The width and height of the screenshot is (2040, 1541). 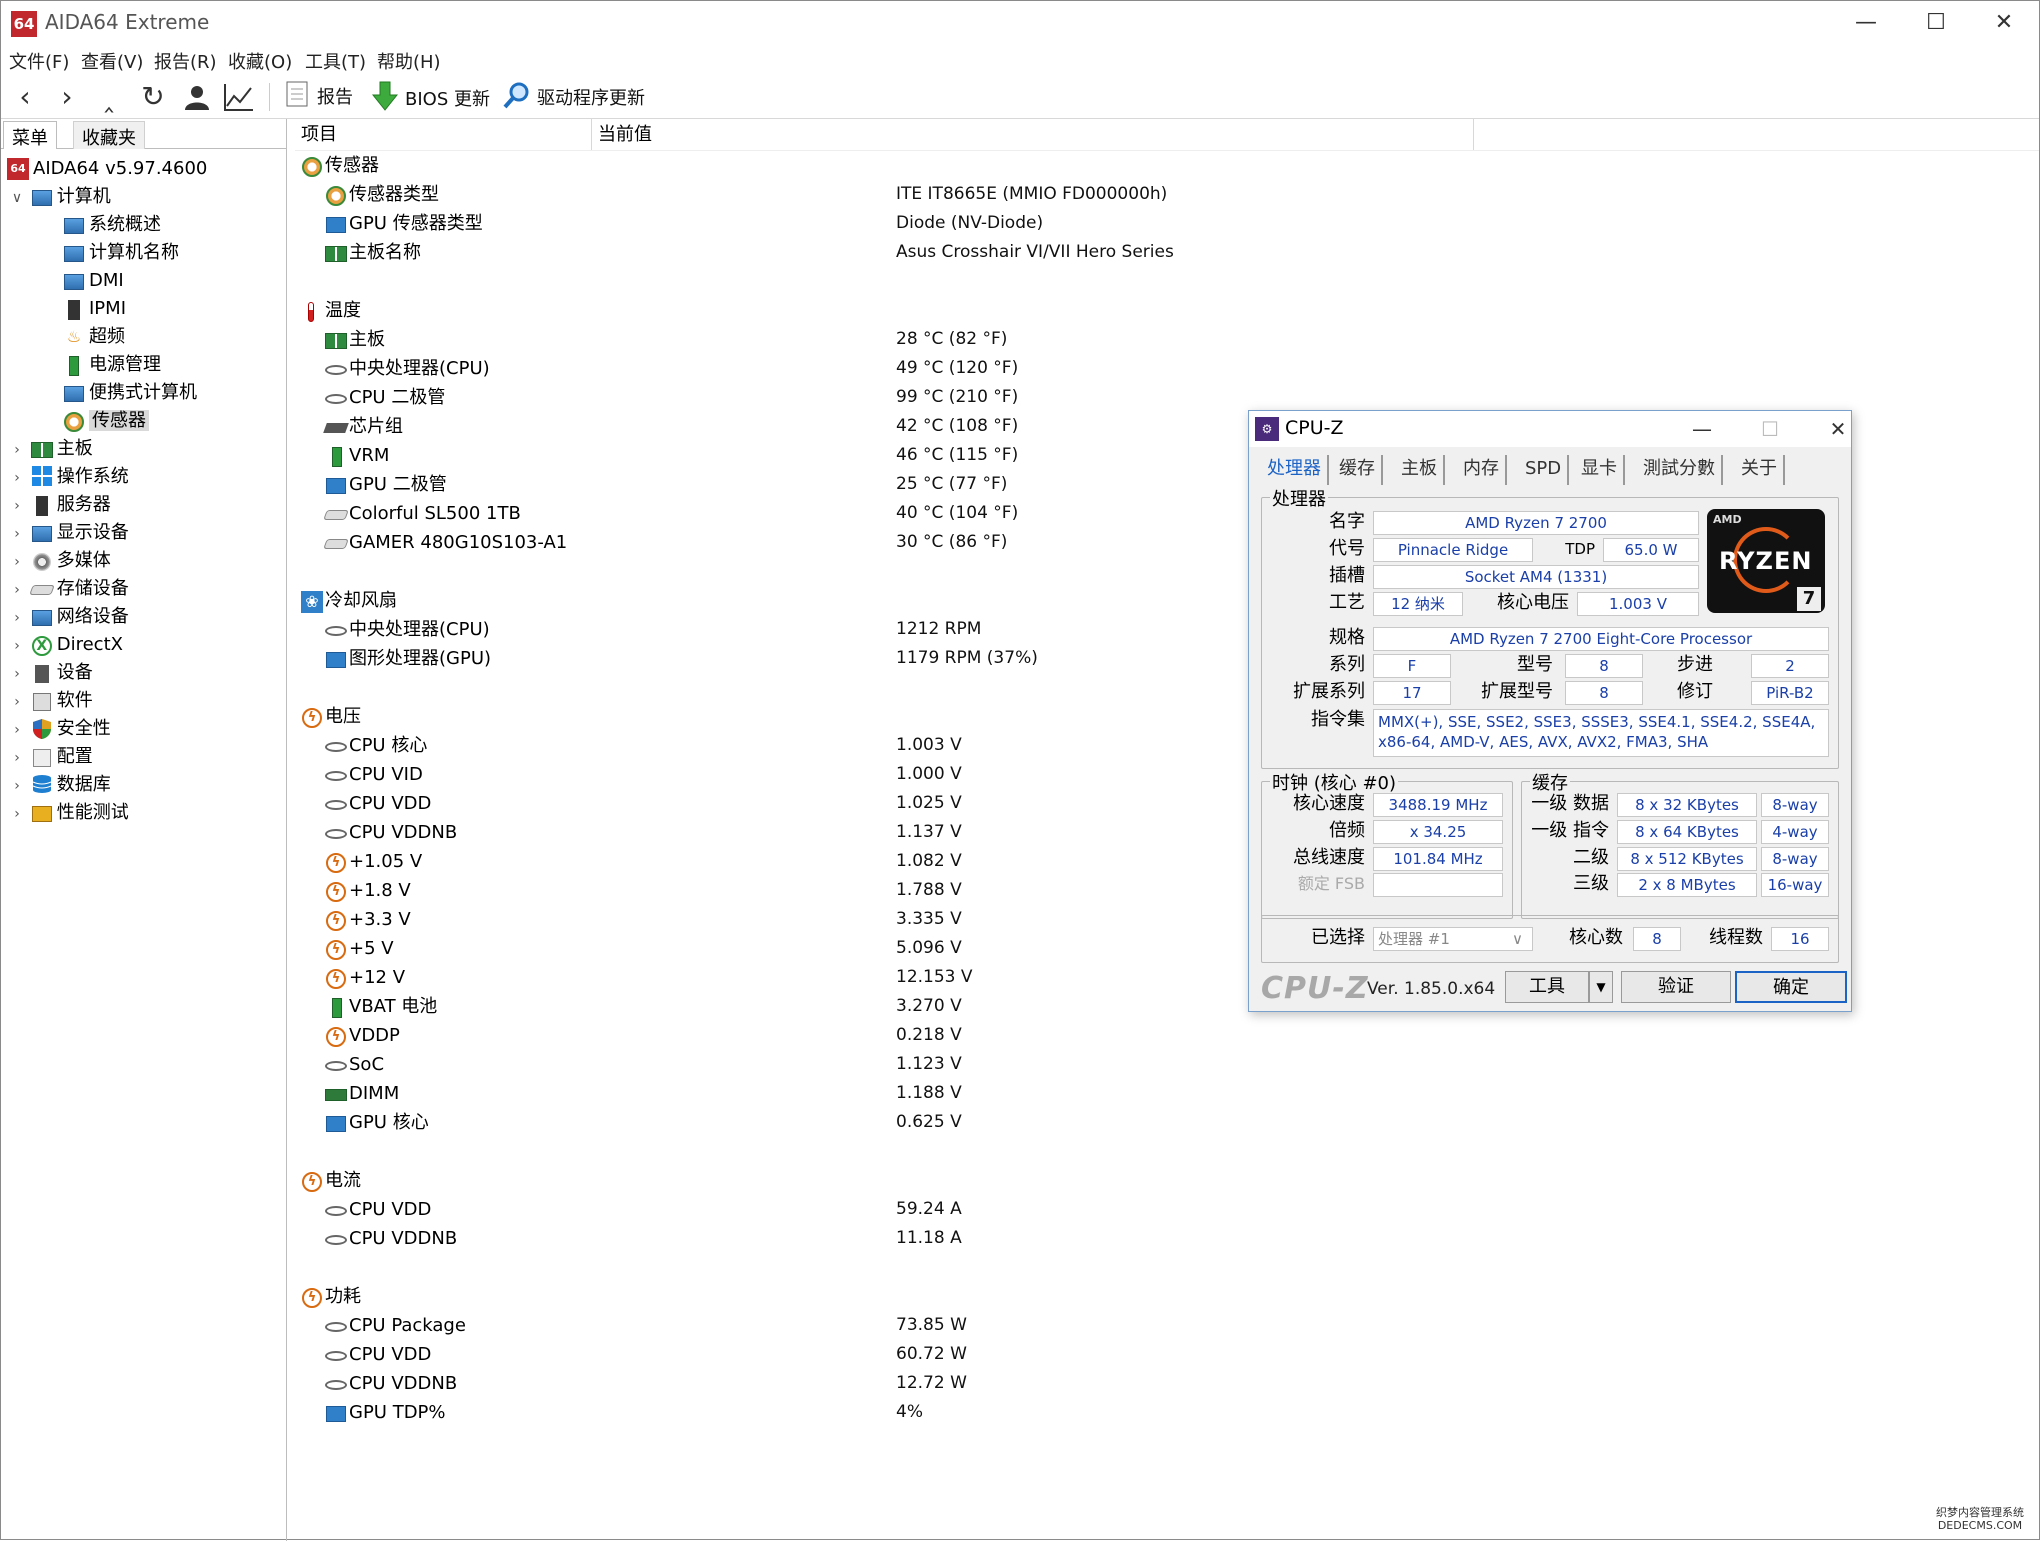 What do you see at coordinates (112, 61) in the screenshot?
I see `menu-view: 查看(V)` at bounding box center [112, 61].